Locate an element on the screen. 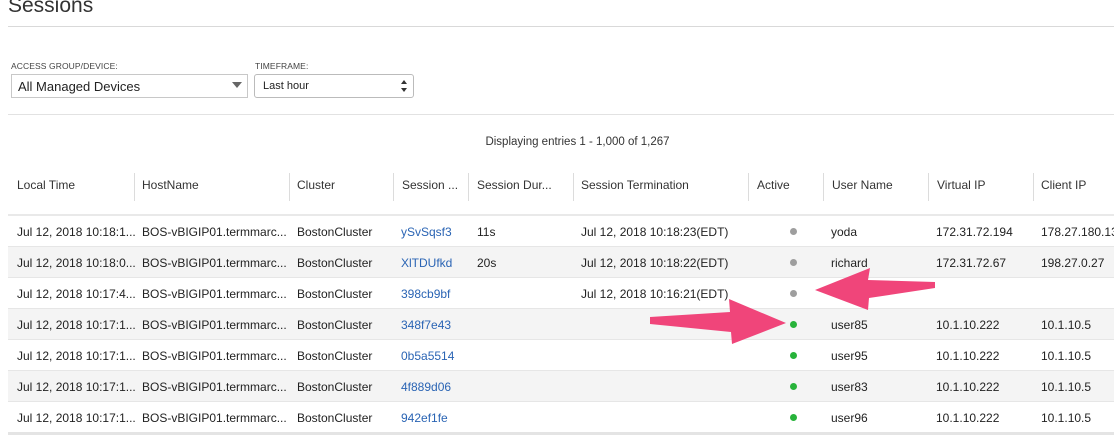 The image size is (1114, 435). annotation-arrow-inactive is located at coordinates (875, 289).